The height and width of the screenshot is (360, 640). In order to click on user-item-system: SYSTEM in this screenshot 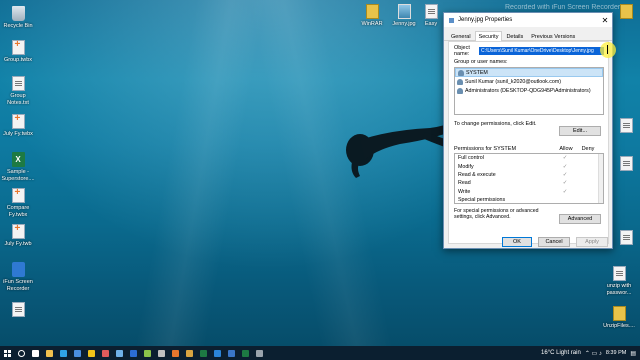, I will do `click(529, 72)`.